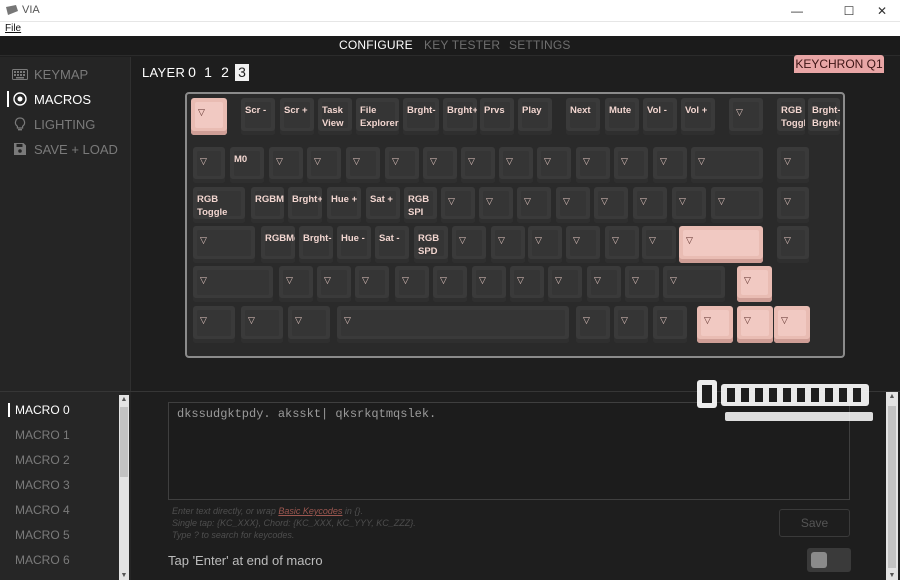 This screenshot has width=900, height=580. Describe the element at coordinates (797, 11) in the screenshot. I see `minimize-button: —` at that location.